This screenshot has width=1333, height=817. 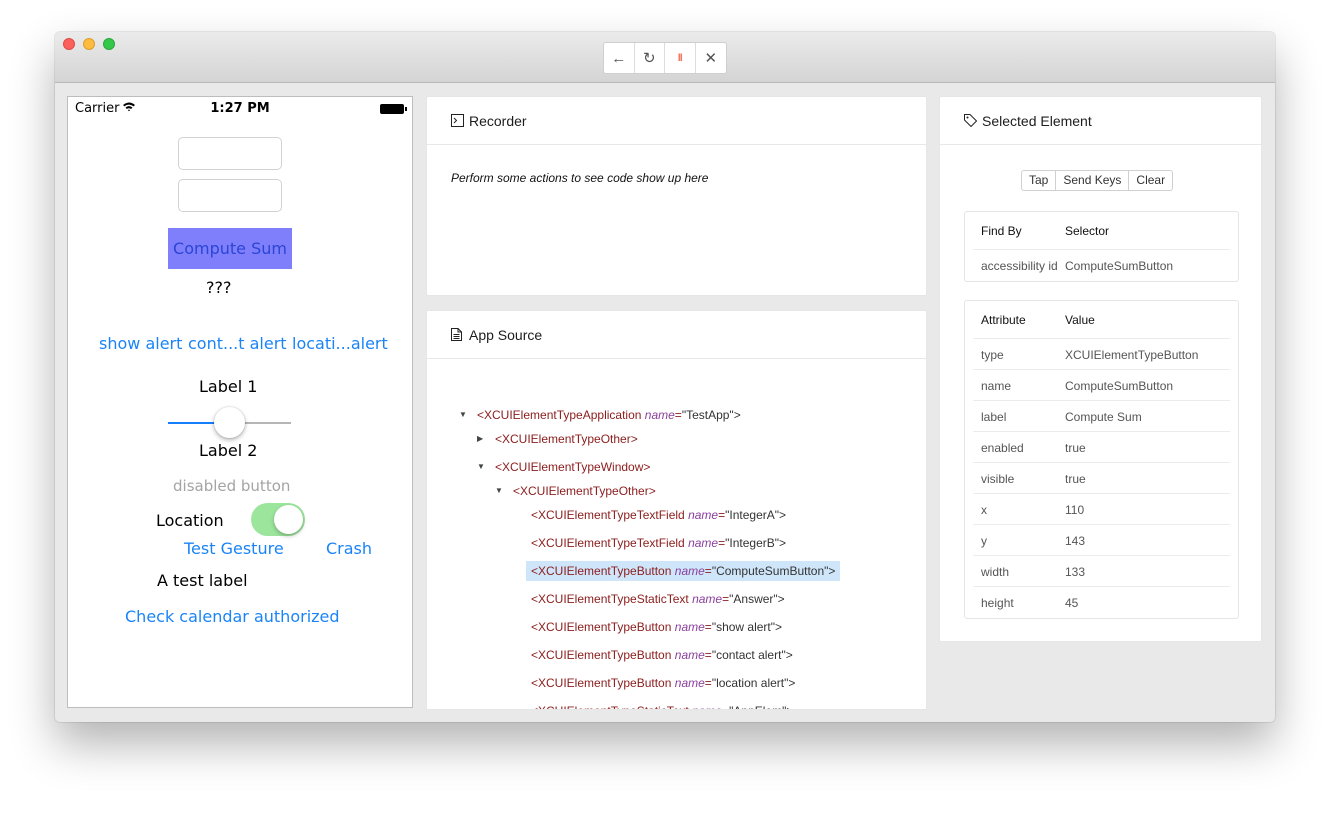 What do you see at coordinates (1101, 320) in the screenshot?
I see `table-header: Attribute Value` at bounding box center [1101, 320].